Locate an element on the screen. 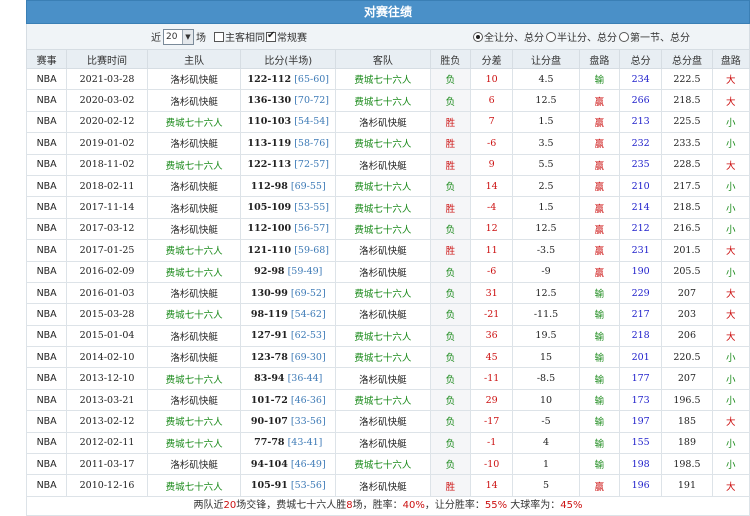 This screenshot has width=750, height=516. score-cell: 90-107 [33-56] is located at coordinates (288, 421).